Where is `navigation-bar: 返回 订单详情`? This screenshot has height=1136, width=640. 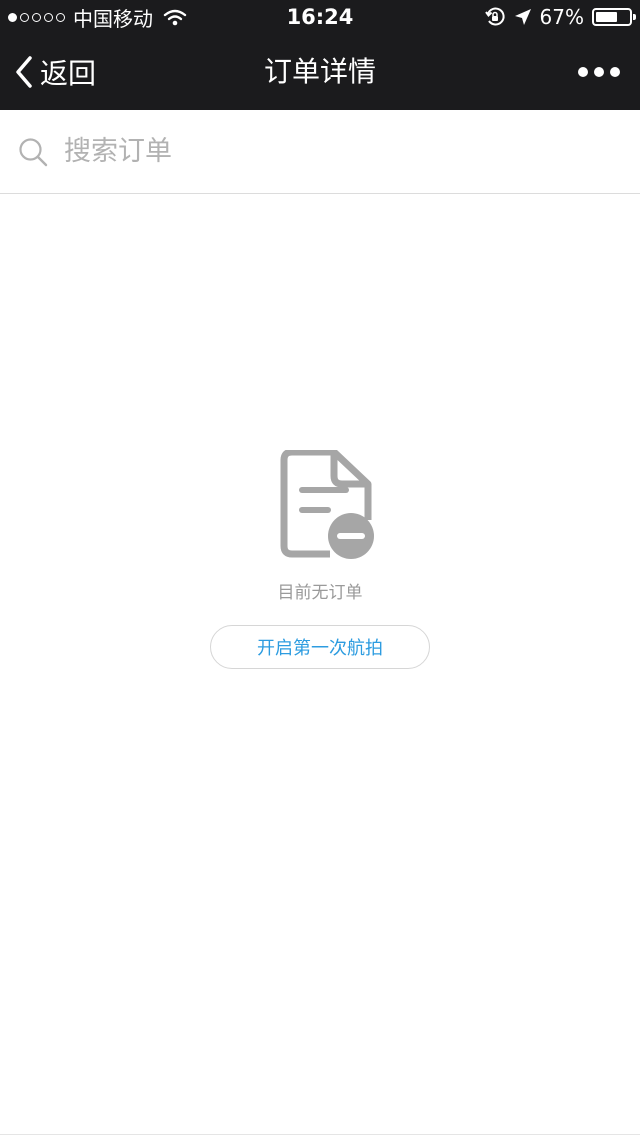
navigation-bar: 返回 订单详情 is located at coordinates (320, 72).